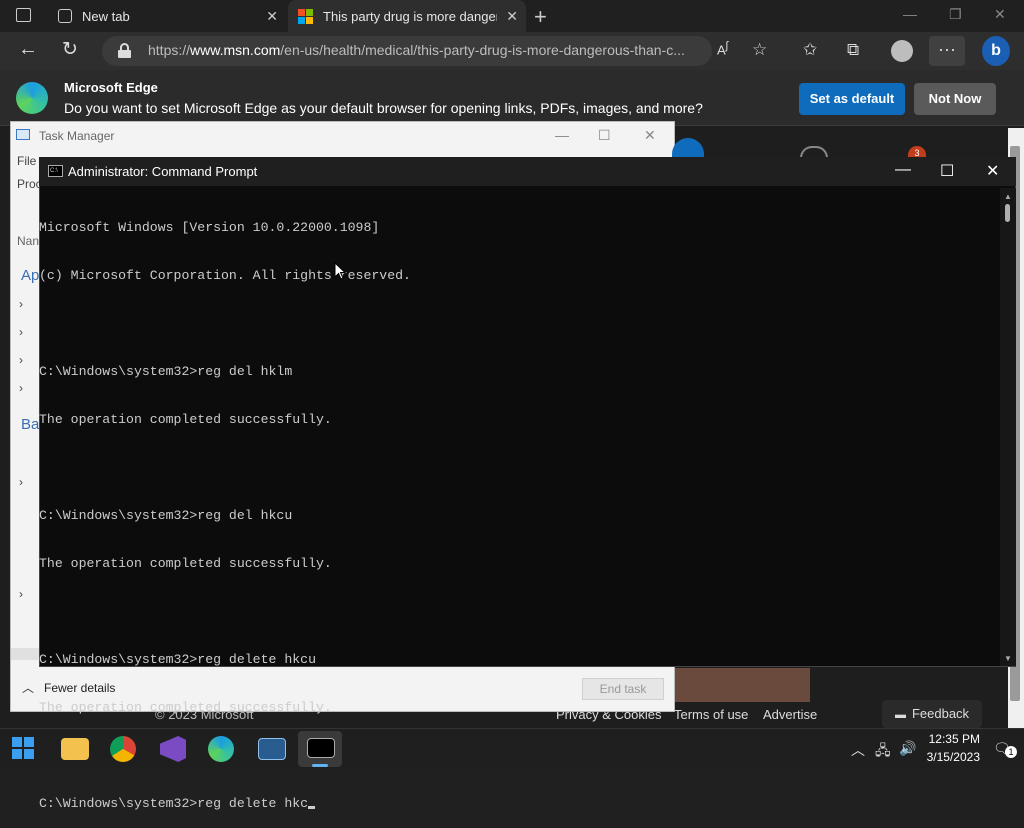 The width and height of the screenshot is (1024, 828). Describe the element at coordinates (955, 99) in the screenshot. I see `not-now-button: Not Now` at that location.